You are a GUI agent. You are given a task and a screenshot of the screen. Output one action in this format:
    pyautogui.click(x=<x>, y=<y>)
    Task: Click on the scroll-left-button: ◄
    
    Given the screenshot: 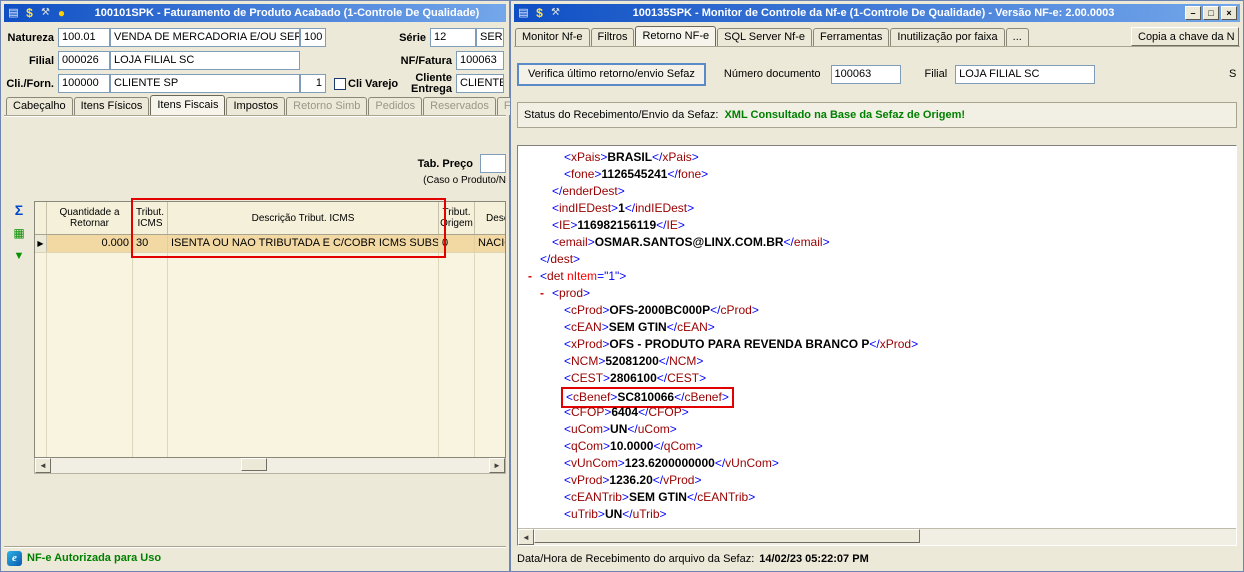 What is the action you would take?
    pyautogui.click(x=43, y=465)
    